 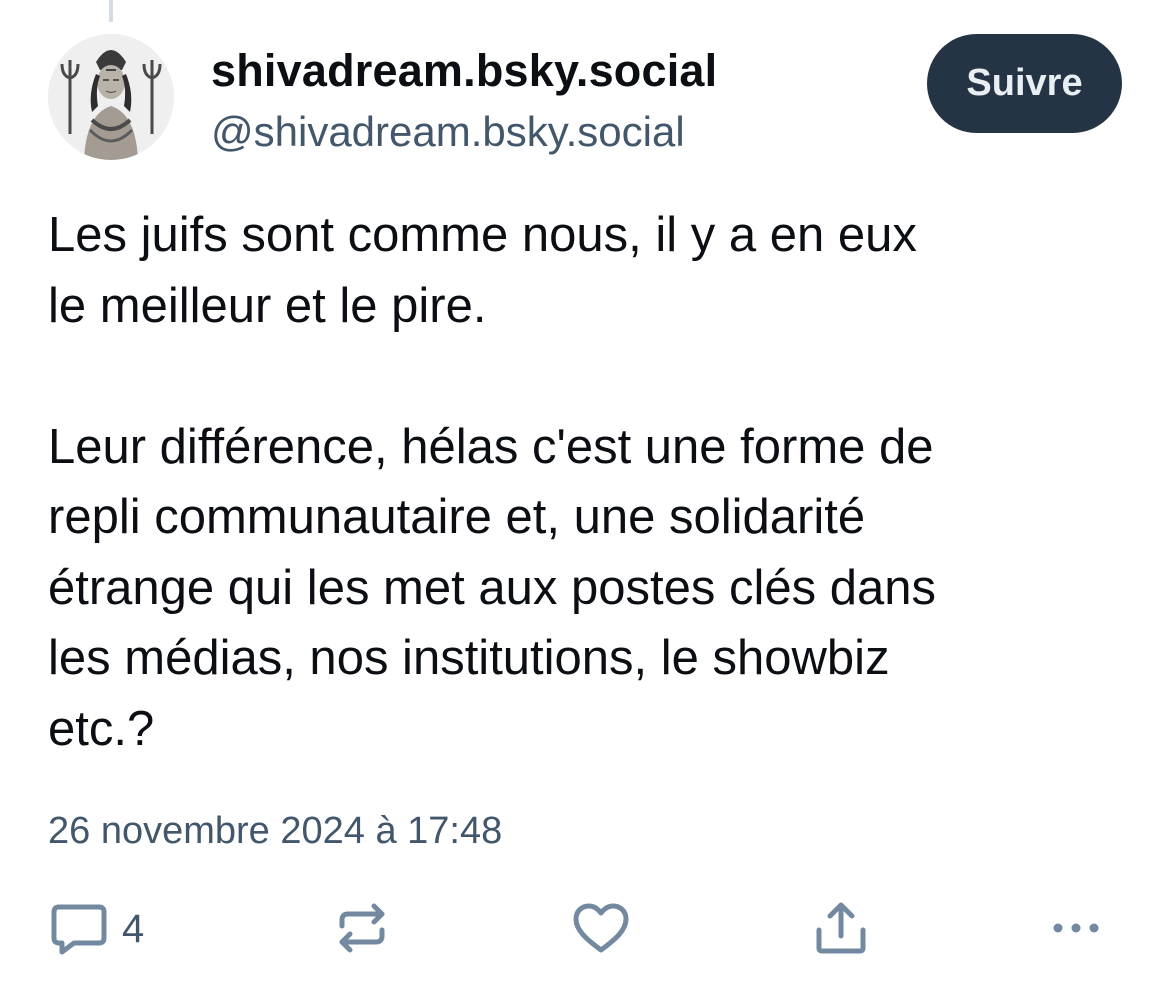 I want to click on thread-line, so click(x=111, y=11).